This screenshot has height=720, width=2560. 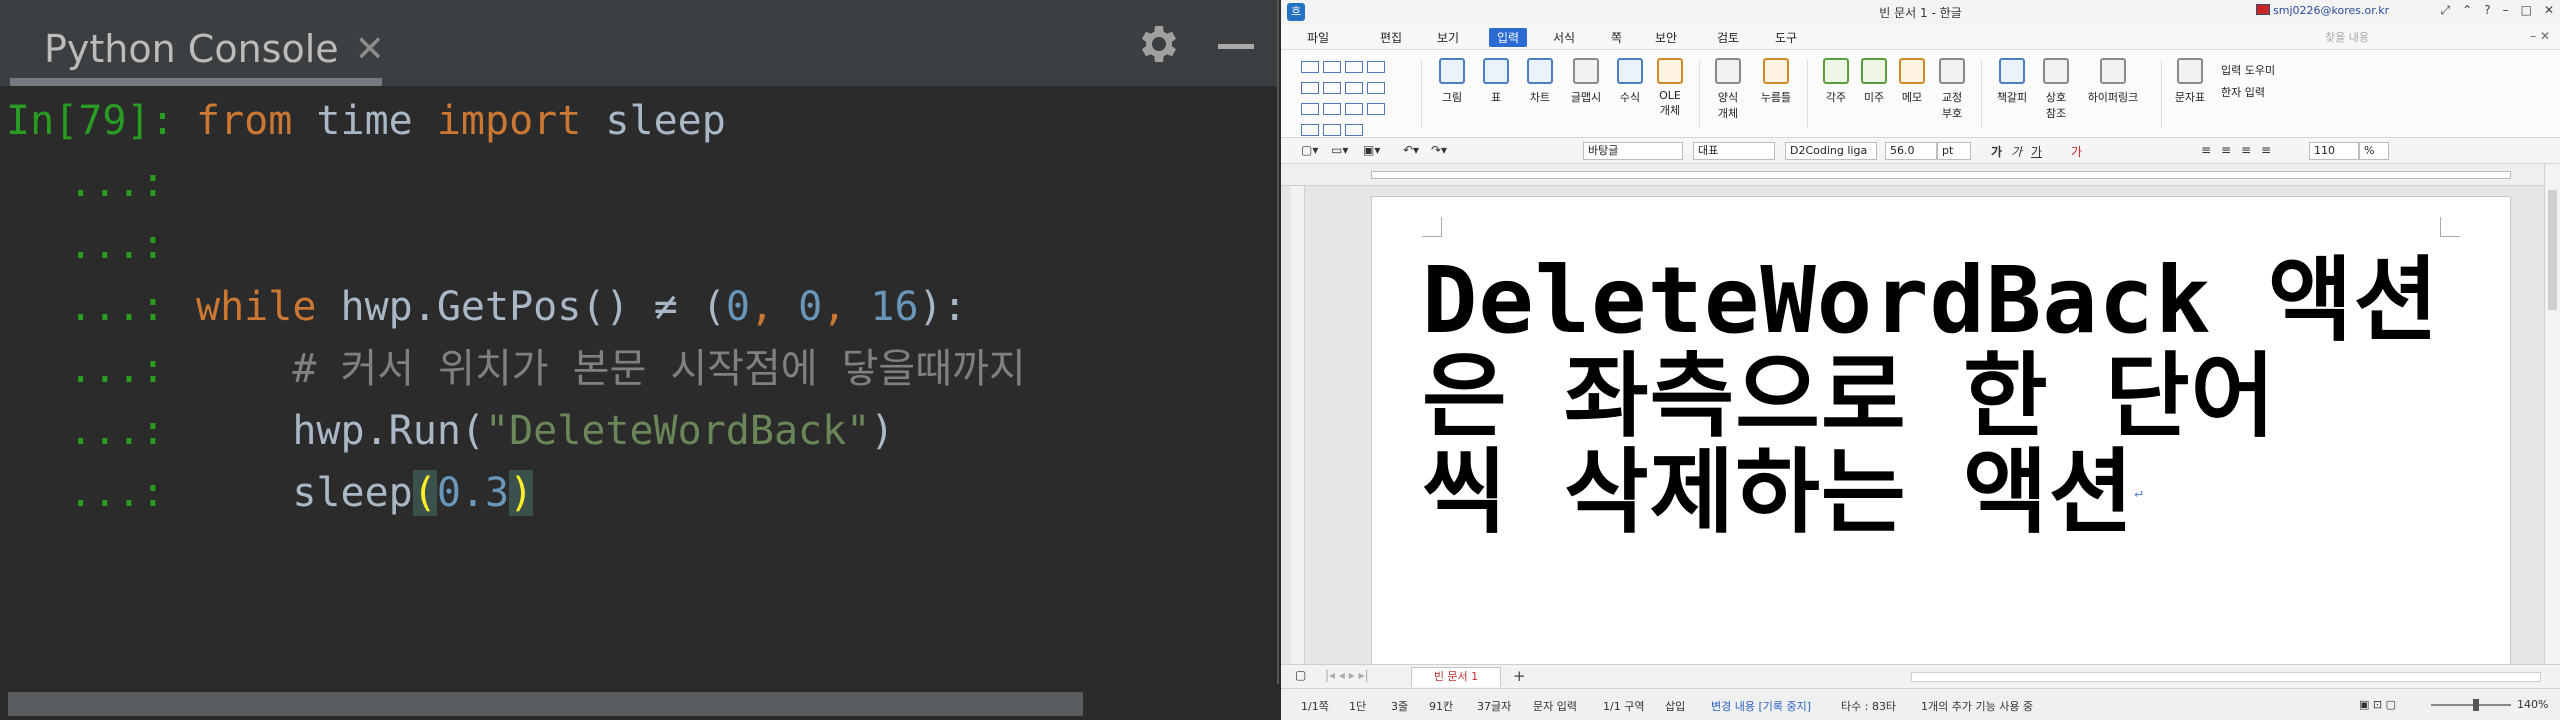 What do you see at coordinates (1670, 88) in the screenshot?
I see `ole-button: OLE 개체` at bounding box center [1670, 88].